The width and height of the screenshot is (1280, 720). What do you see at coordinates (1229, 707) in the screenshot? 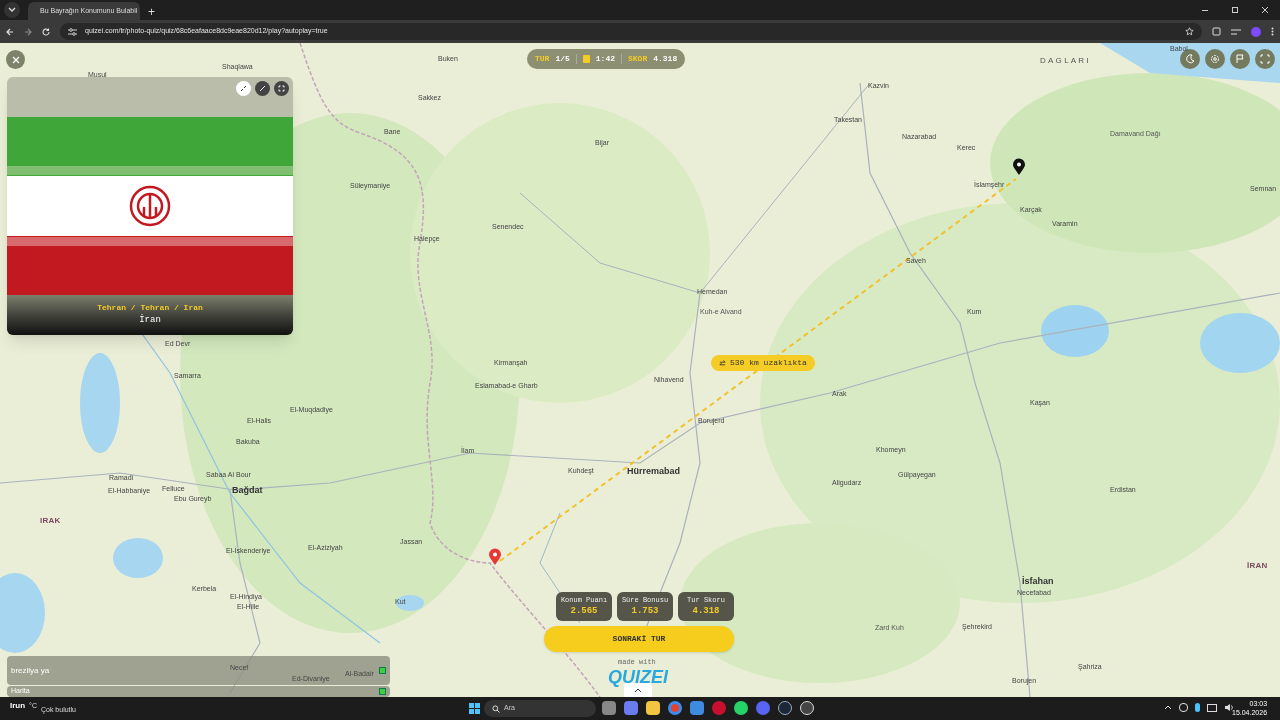
I see `speaker-icon` at bounding box center [1229, 707].